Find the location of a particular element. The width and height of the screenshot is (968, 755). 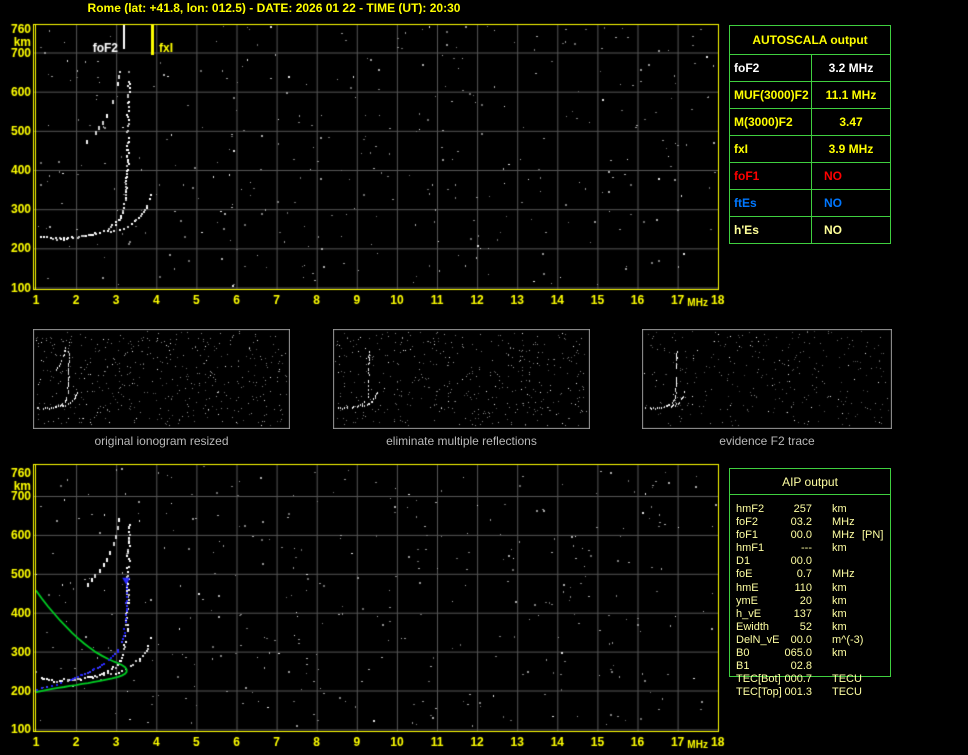

parameter-value: --- is located at coordinates (806, 548).